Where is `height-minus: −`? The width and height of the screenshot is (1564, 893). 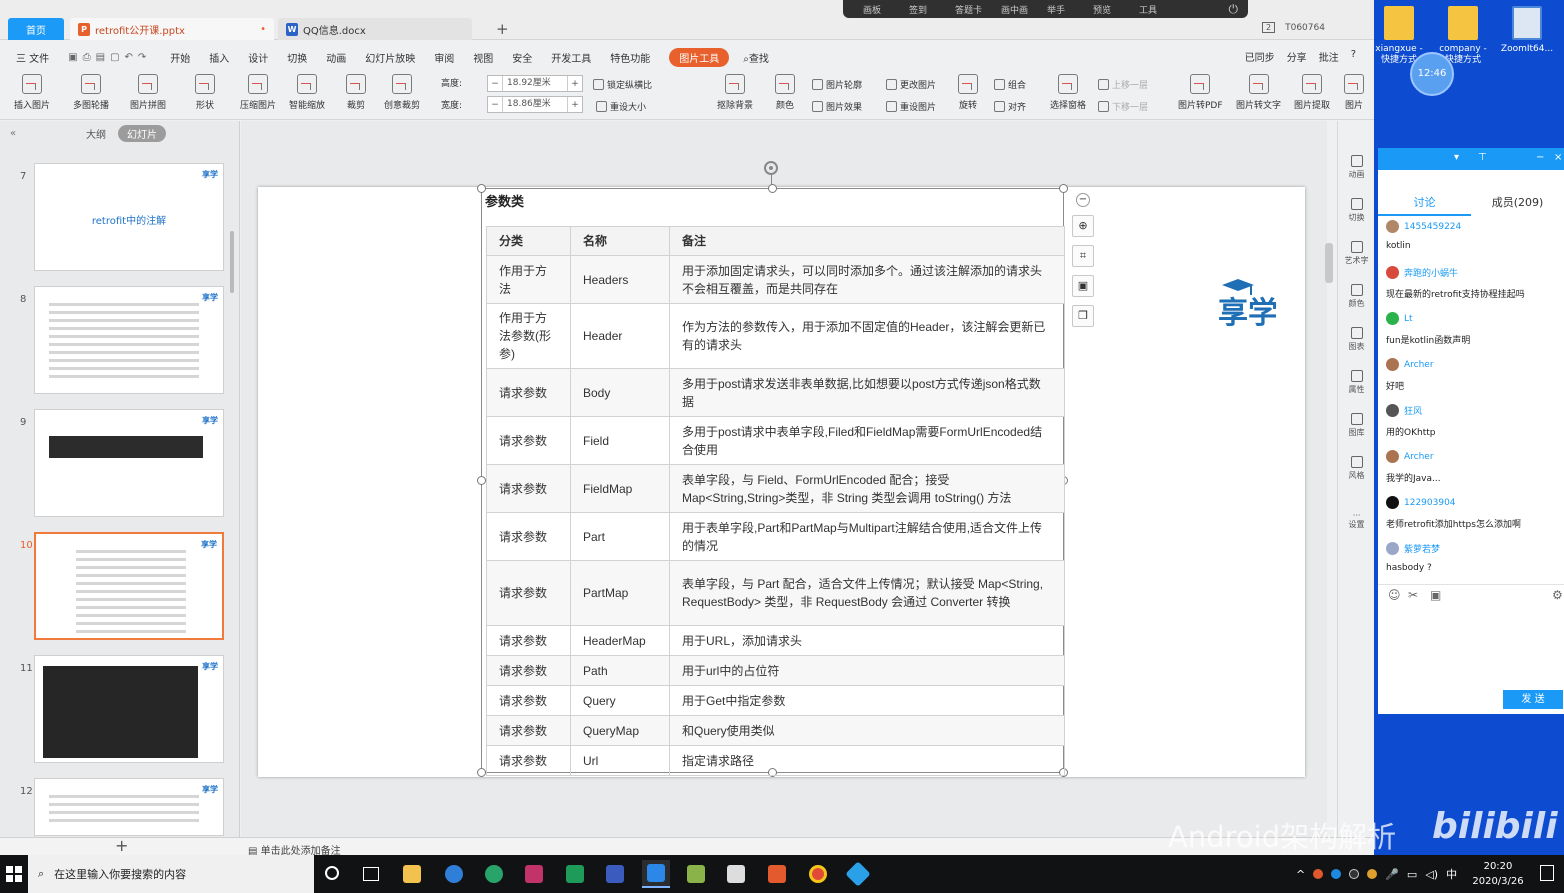
height-minus: − is located at coordinates (495, 84).